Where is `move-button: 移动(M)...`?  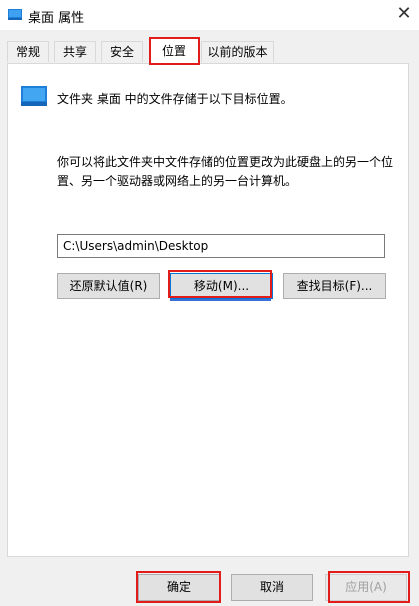 move-button: 移动(M)... is located at coordinates (221, 286).